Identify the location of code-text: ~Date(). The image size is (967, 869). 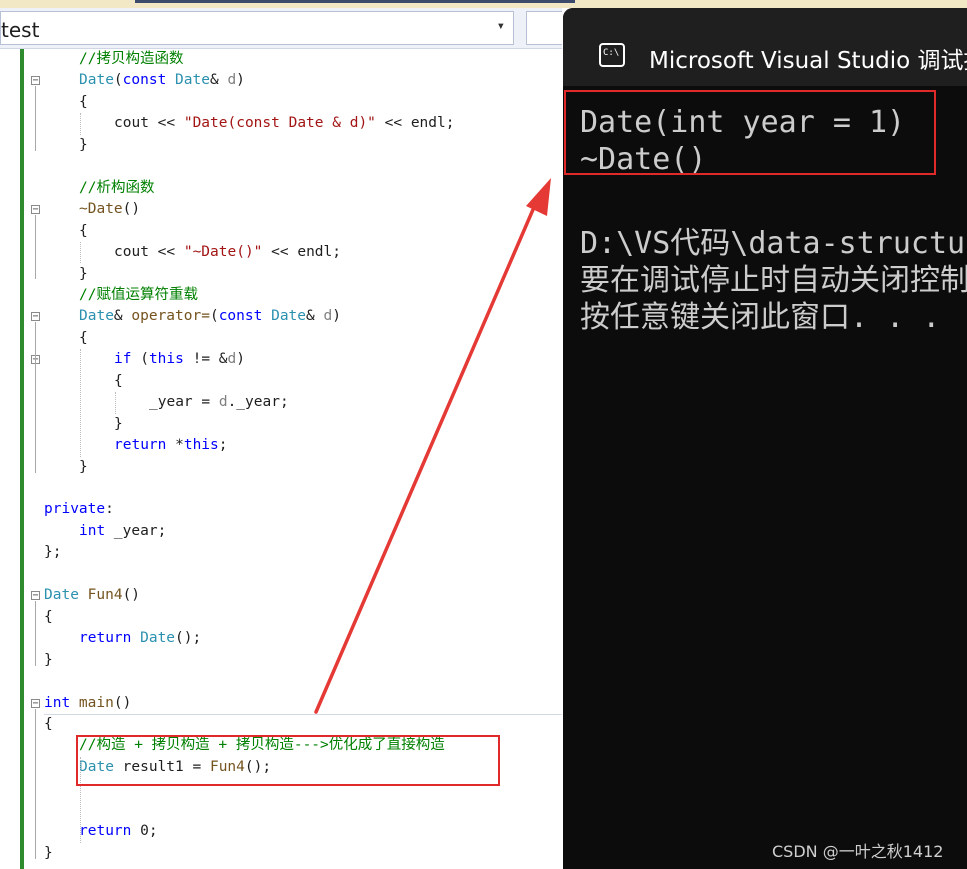
(109, 209).